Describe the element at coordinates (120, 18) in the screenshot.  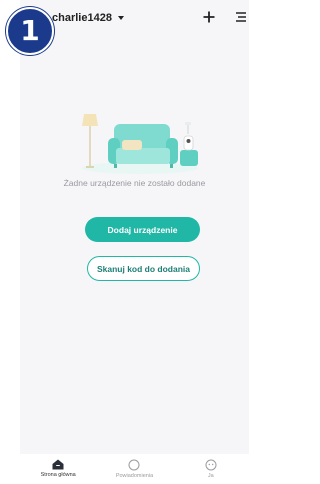
I see `chevron-down-icon` at that location.